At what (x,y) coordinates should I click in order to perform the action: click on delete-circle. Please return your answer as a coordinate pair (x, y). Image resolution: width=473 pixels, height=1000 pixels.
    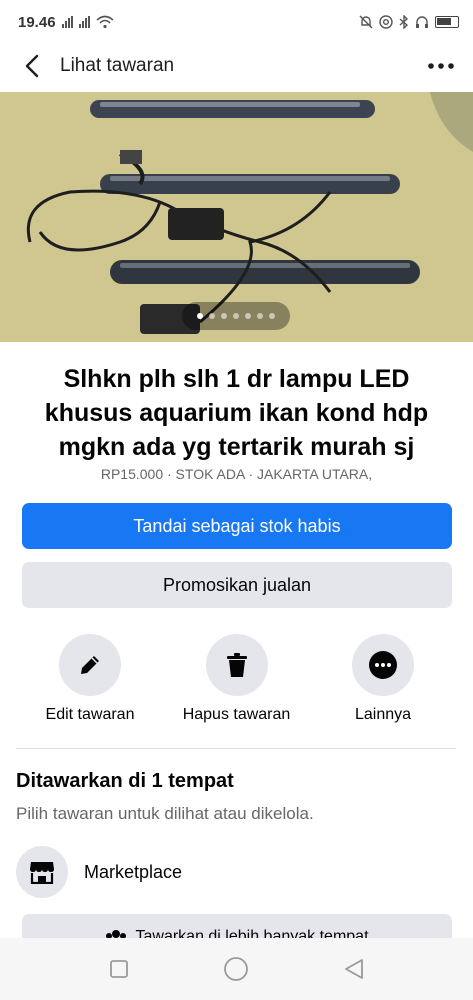
    Looking at the image, I should click on (236, 665).